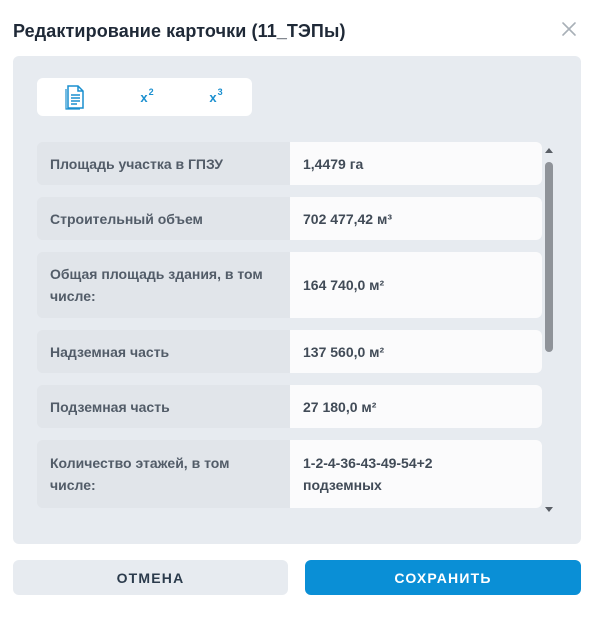 The width and height of the screenshot is (595, 621). What do you see at coordinates (549, 508) in the screenshot?
I see `scroll-down-arrow-icon` at bounding box center [549, 508].